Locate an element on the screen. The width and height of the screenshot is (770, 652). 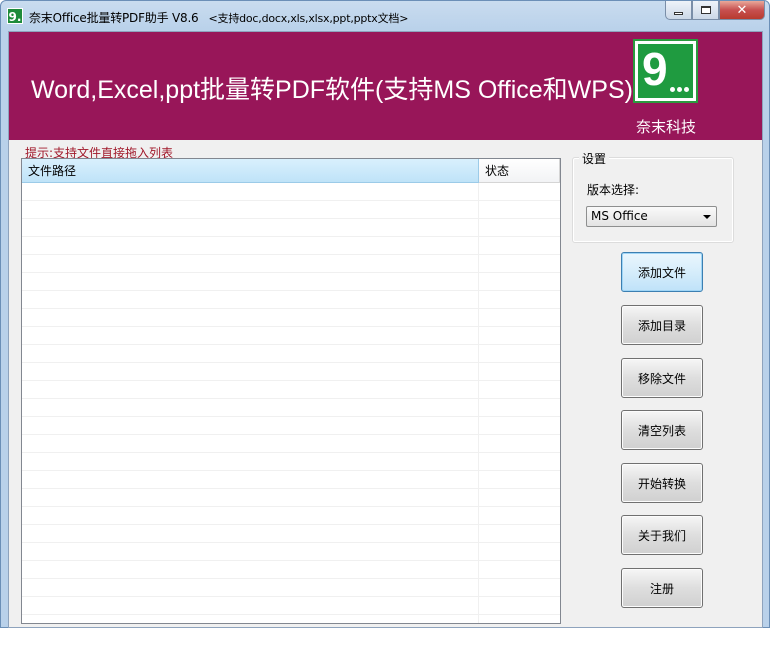
window-controls: ✕ is located at coordinates (715, 11).